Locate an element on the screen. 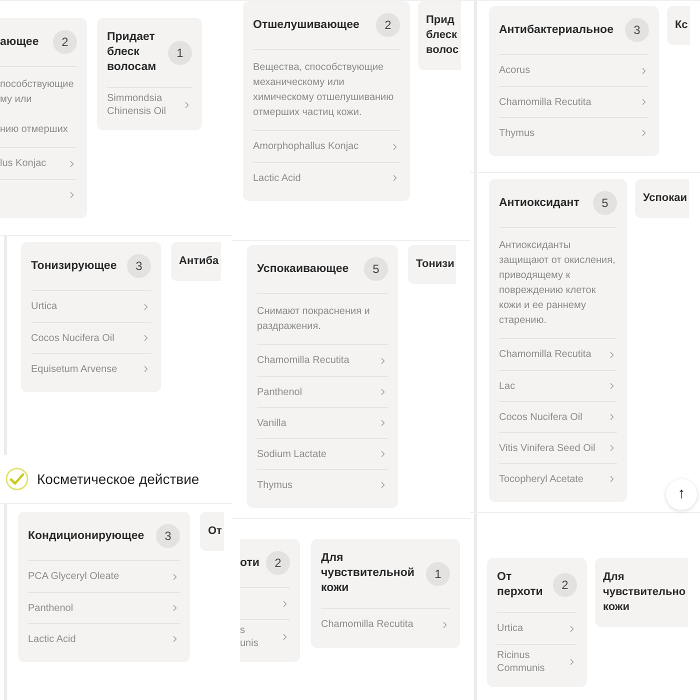 The image size is (700, 700). ingredient-link: lus Konjac is located at coordinates (23, 163).